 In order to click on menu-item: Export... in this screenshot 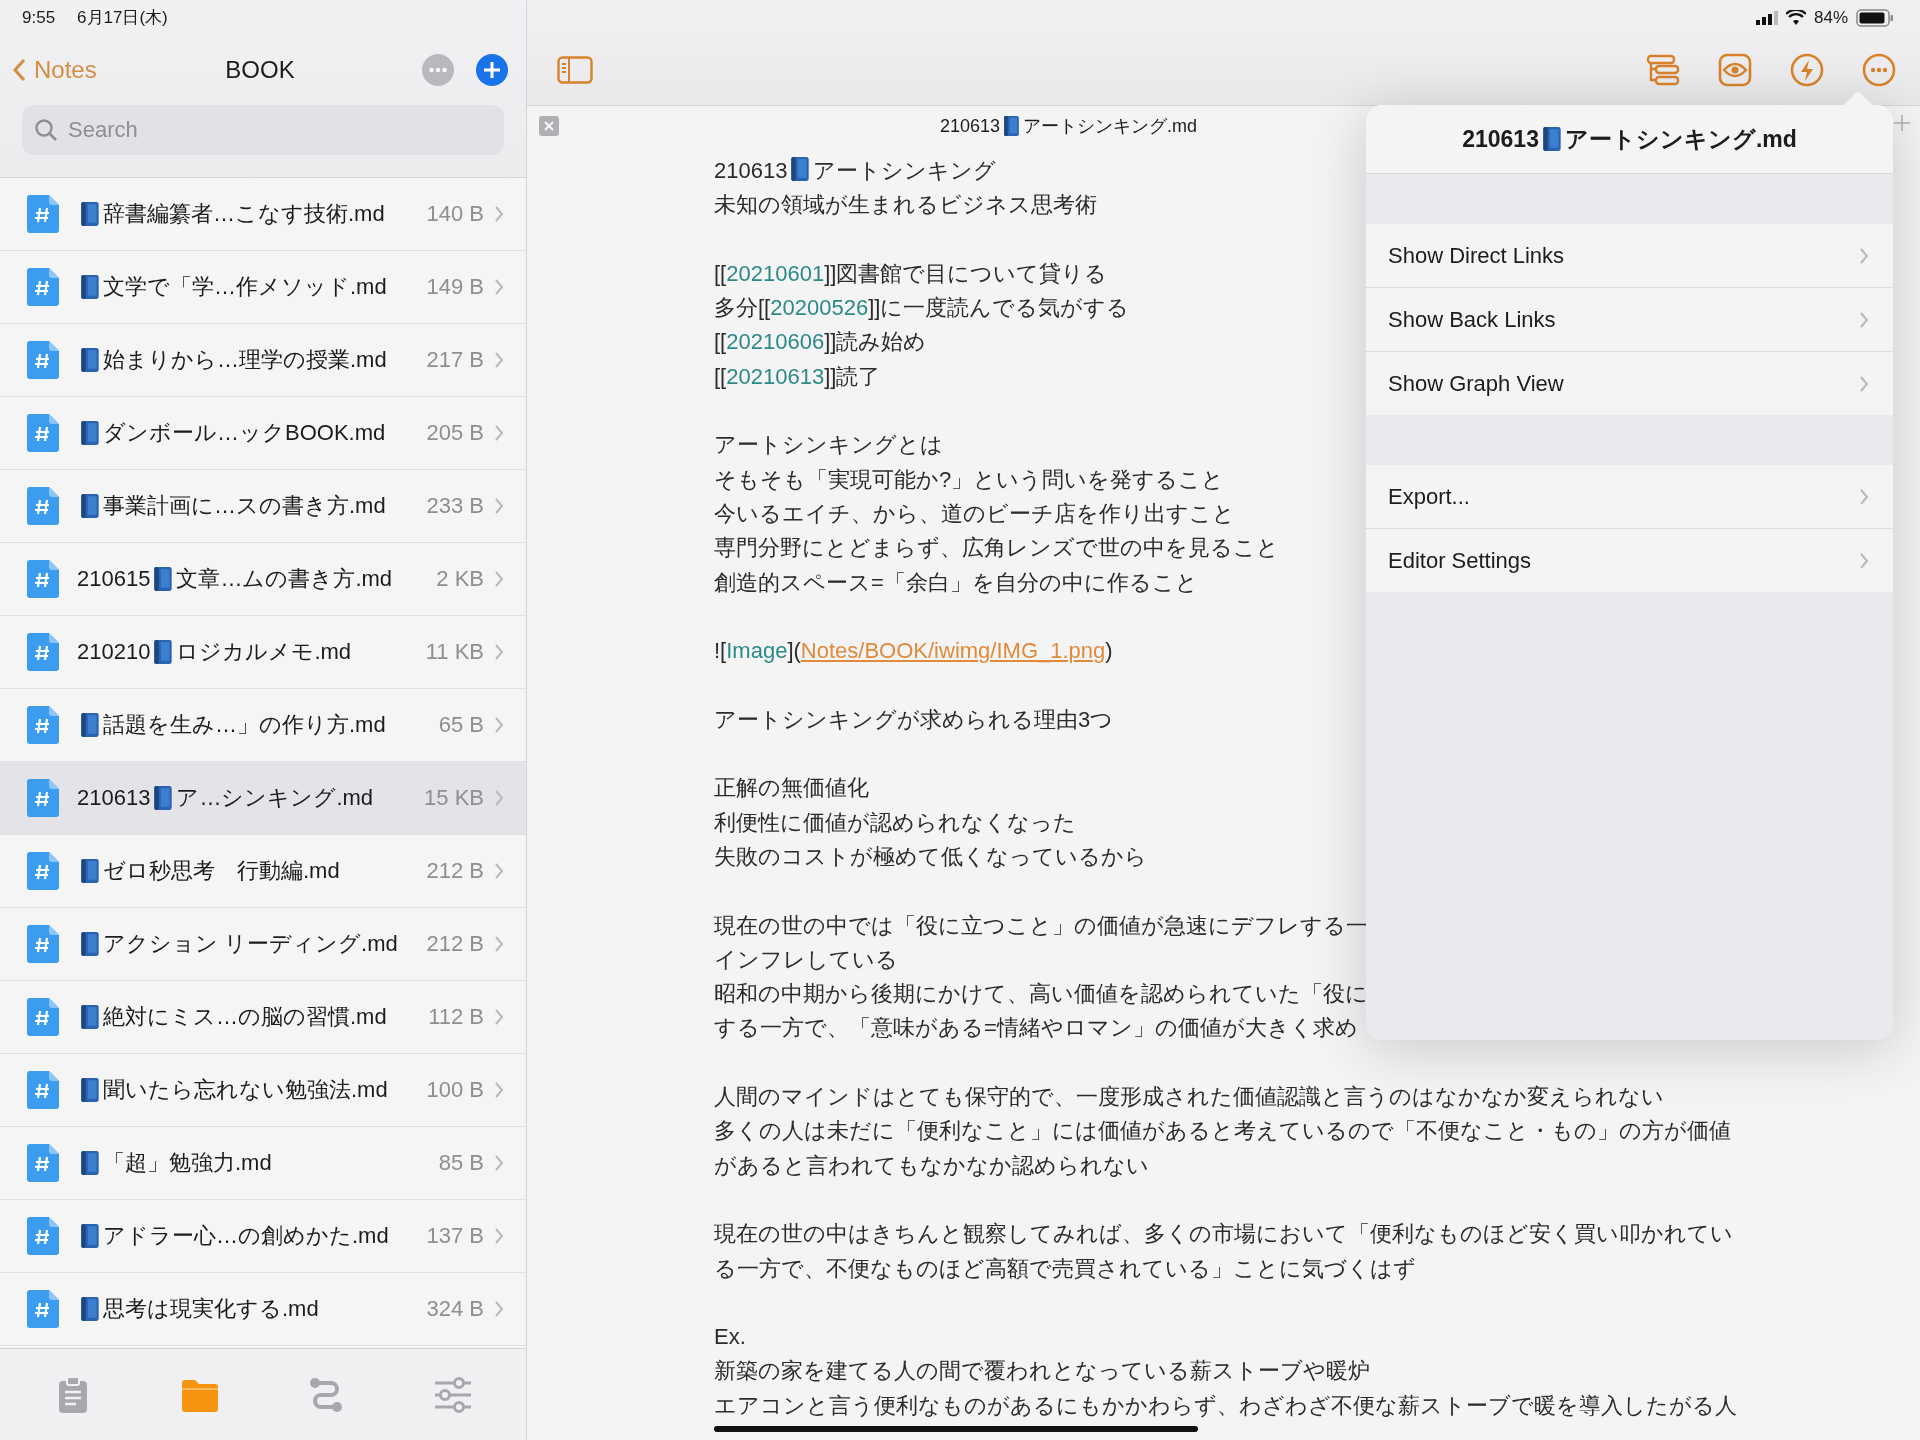, I will do `click(1629, 497)`.